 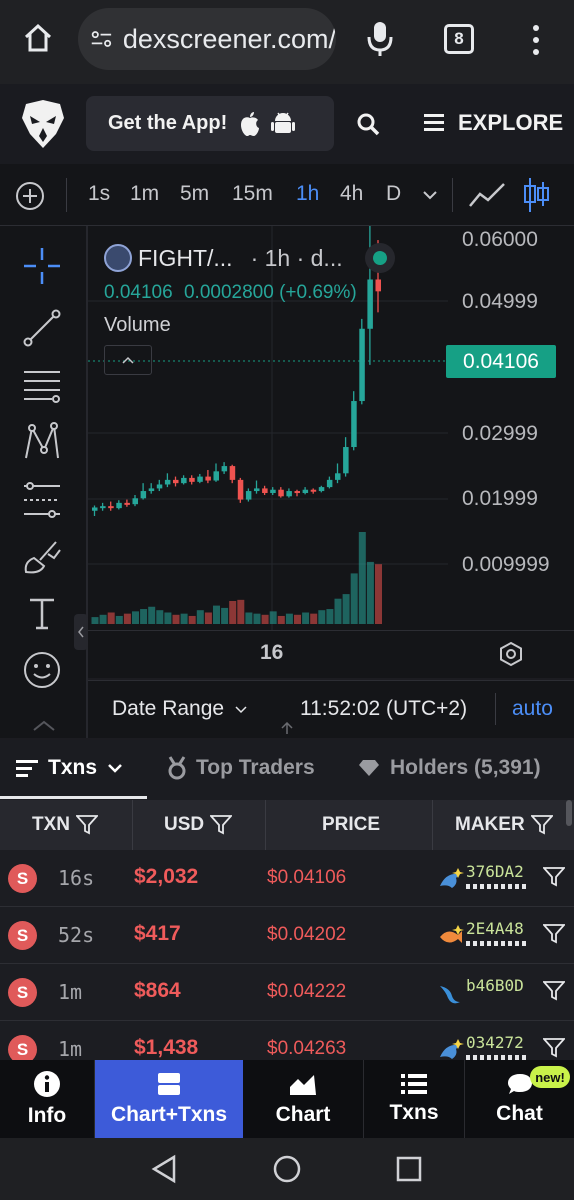 What do you see at coordinates (169, 1084) in the screenshot?
I see `split-view-icon` at bounding box center [169, 1084].